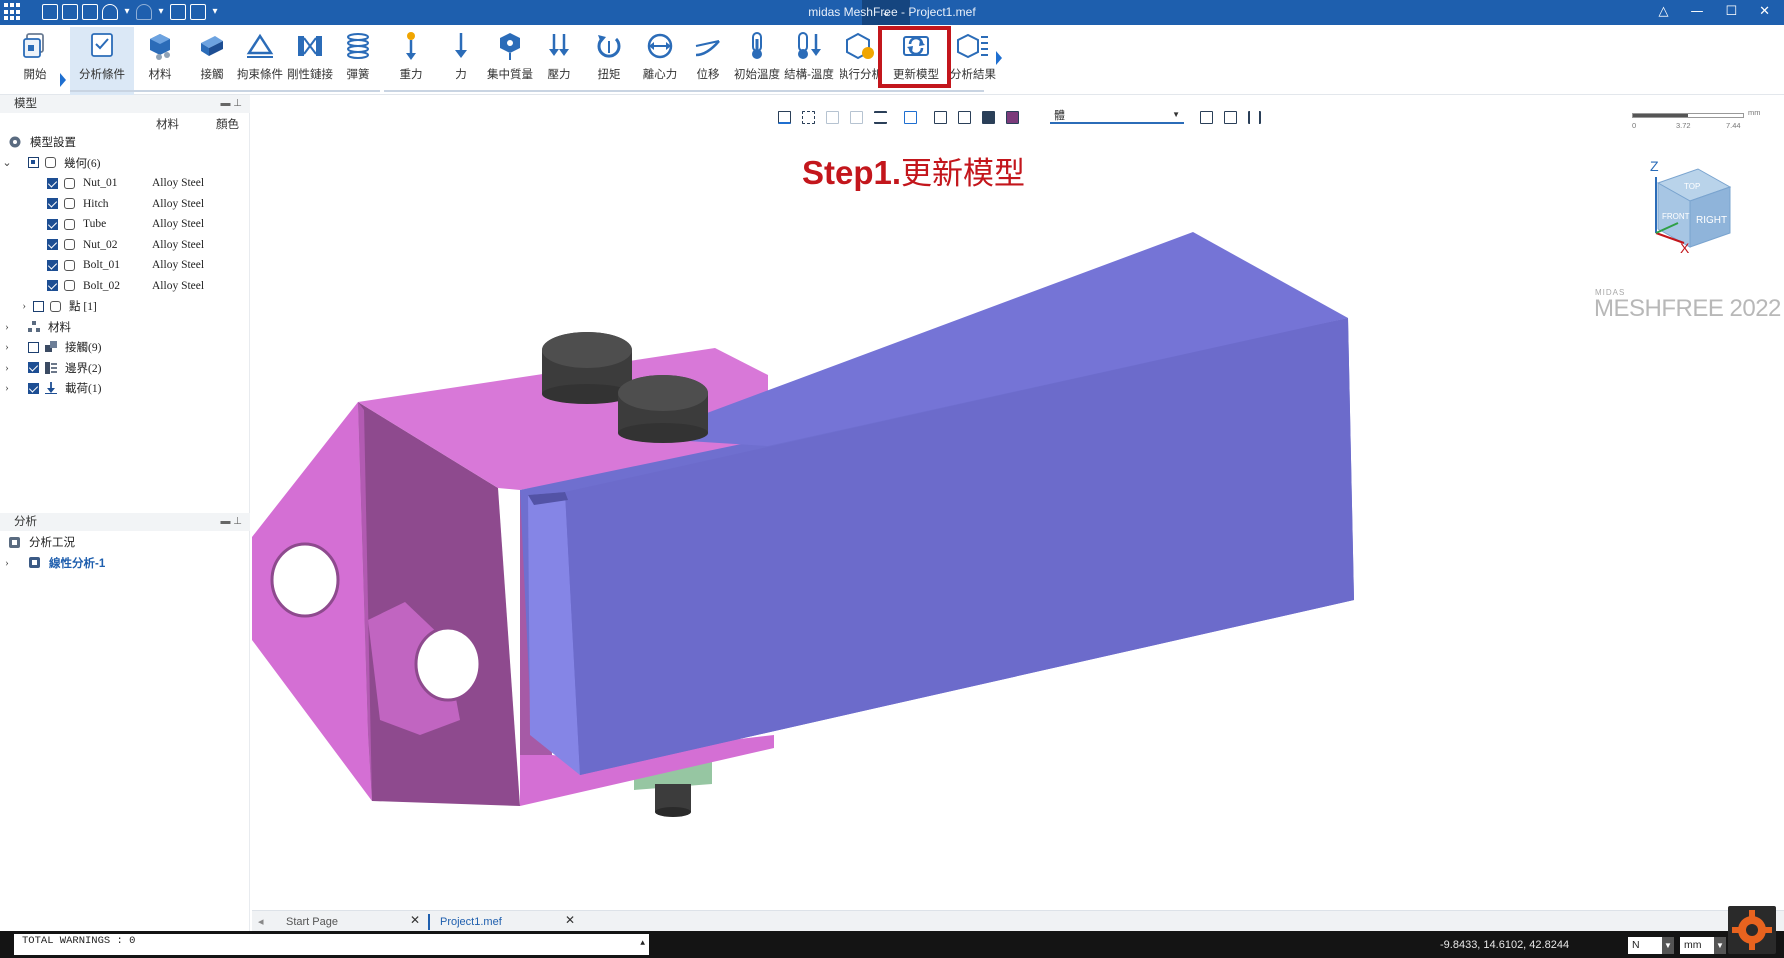 This screenshot has height=958, width=1784. What do you see at coordinates (757, 75) in the screenshot?
I see `ribbon-label: 初始溫度` at bounding box center [757, 75].